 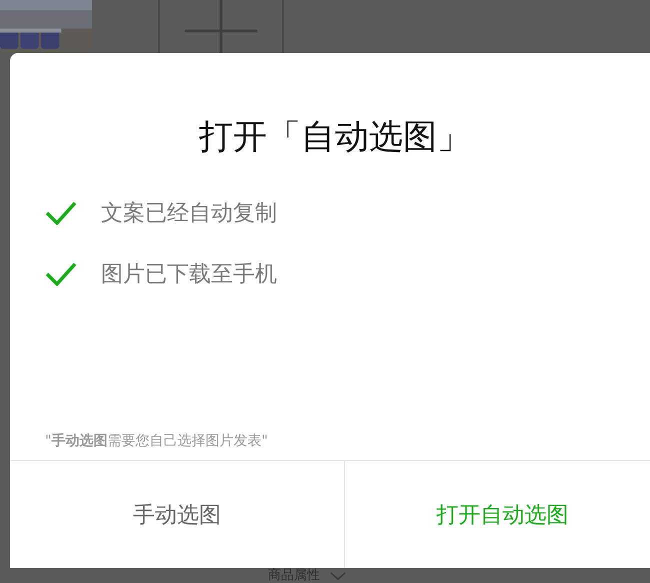 What do you see at coordinates (338, 576) in the screenshot?
I see `chevron-down-icon` at bounding box center [338, 576].